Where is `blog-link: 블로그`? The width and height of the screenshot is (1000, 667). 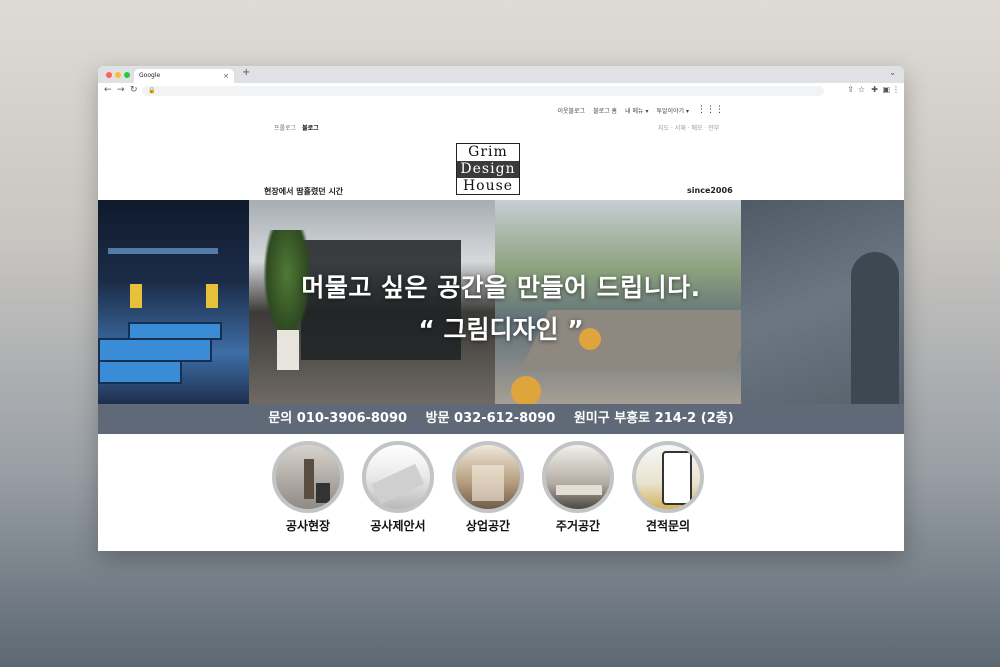 blog-link: 블로그 is located at coordinates (310, 127).